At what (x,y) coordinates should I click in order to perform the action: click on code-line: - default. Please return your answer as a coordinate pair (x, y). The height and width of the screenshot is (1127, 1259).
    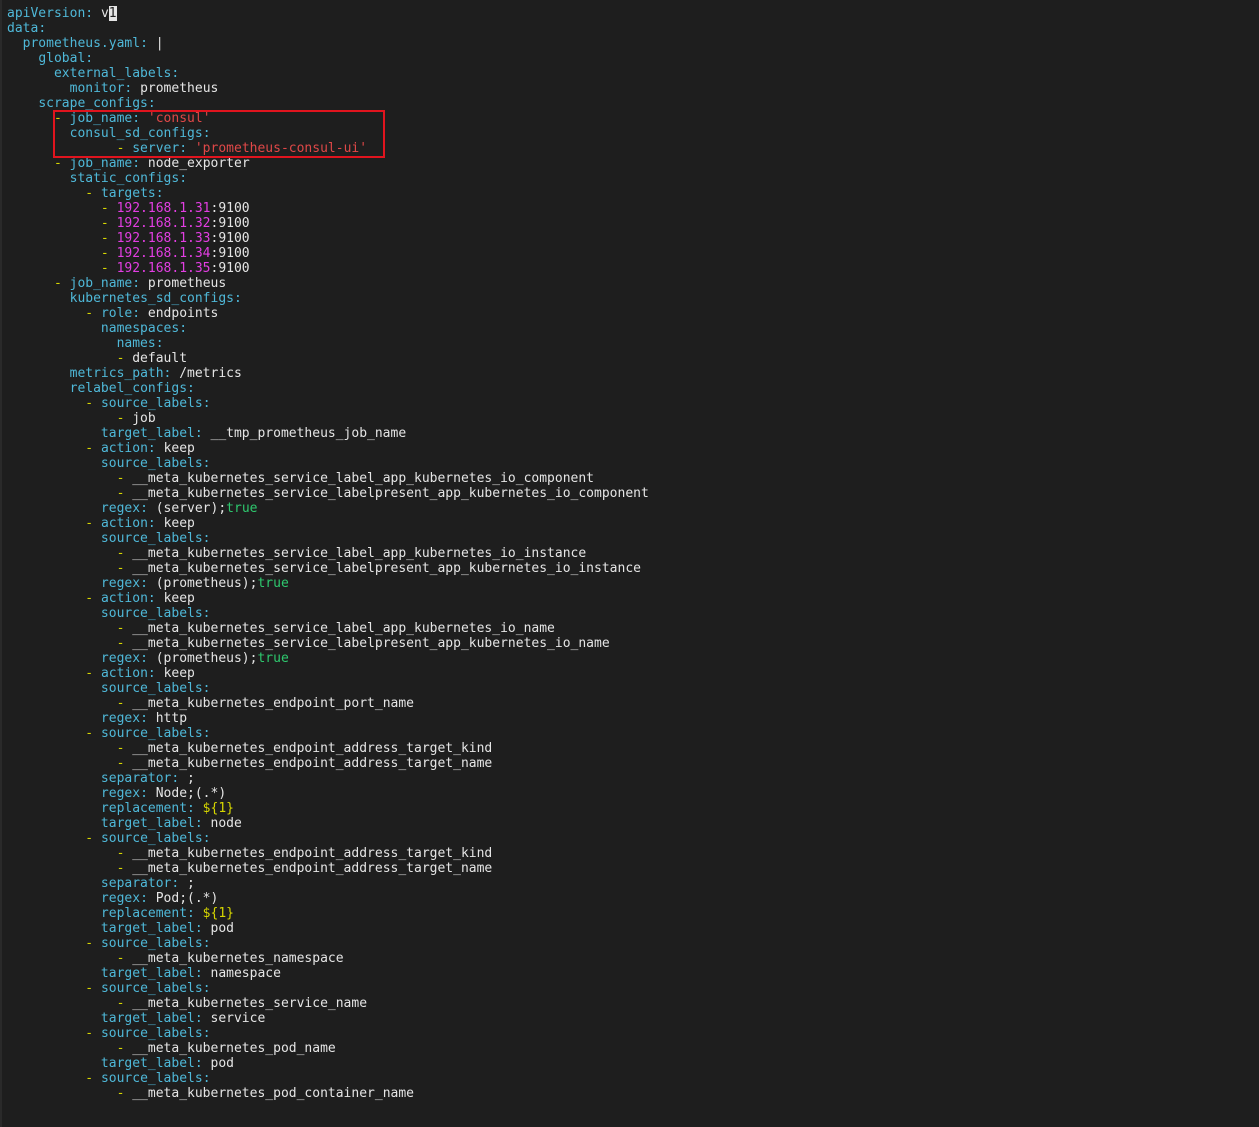
    Looking at the image, I should click on (627, 358).